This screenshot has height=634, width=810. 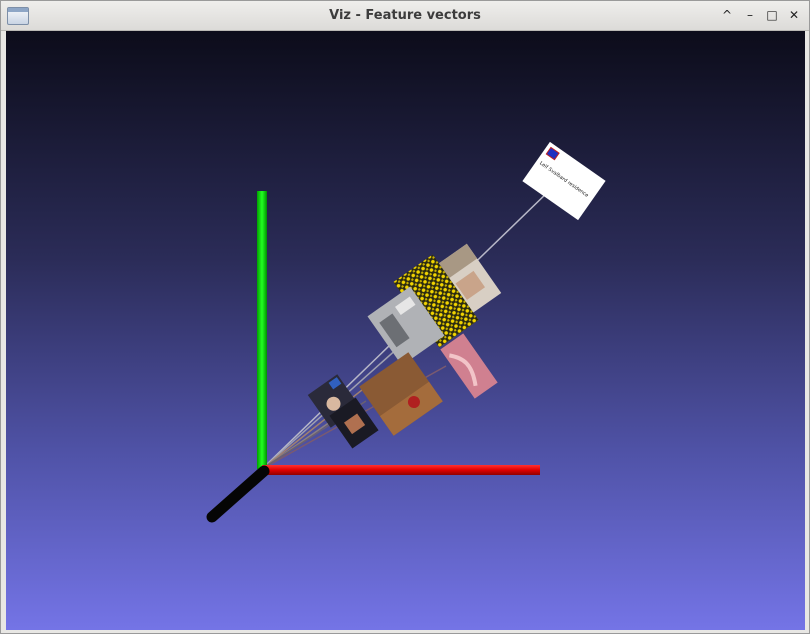 I want to click on image-card-pink, so click(x=469, y=366).